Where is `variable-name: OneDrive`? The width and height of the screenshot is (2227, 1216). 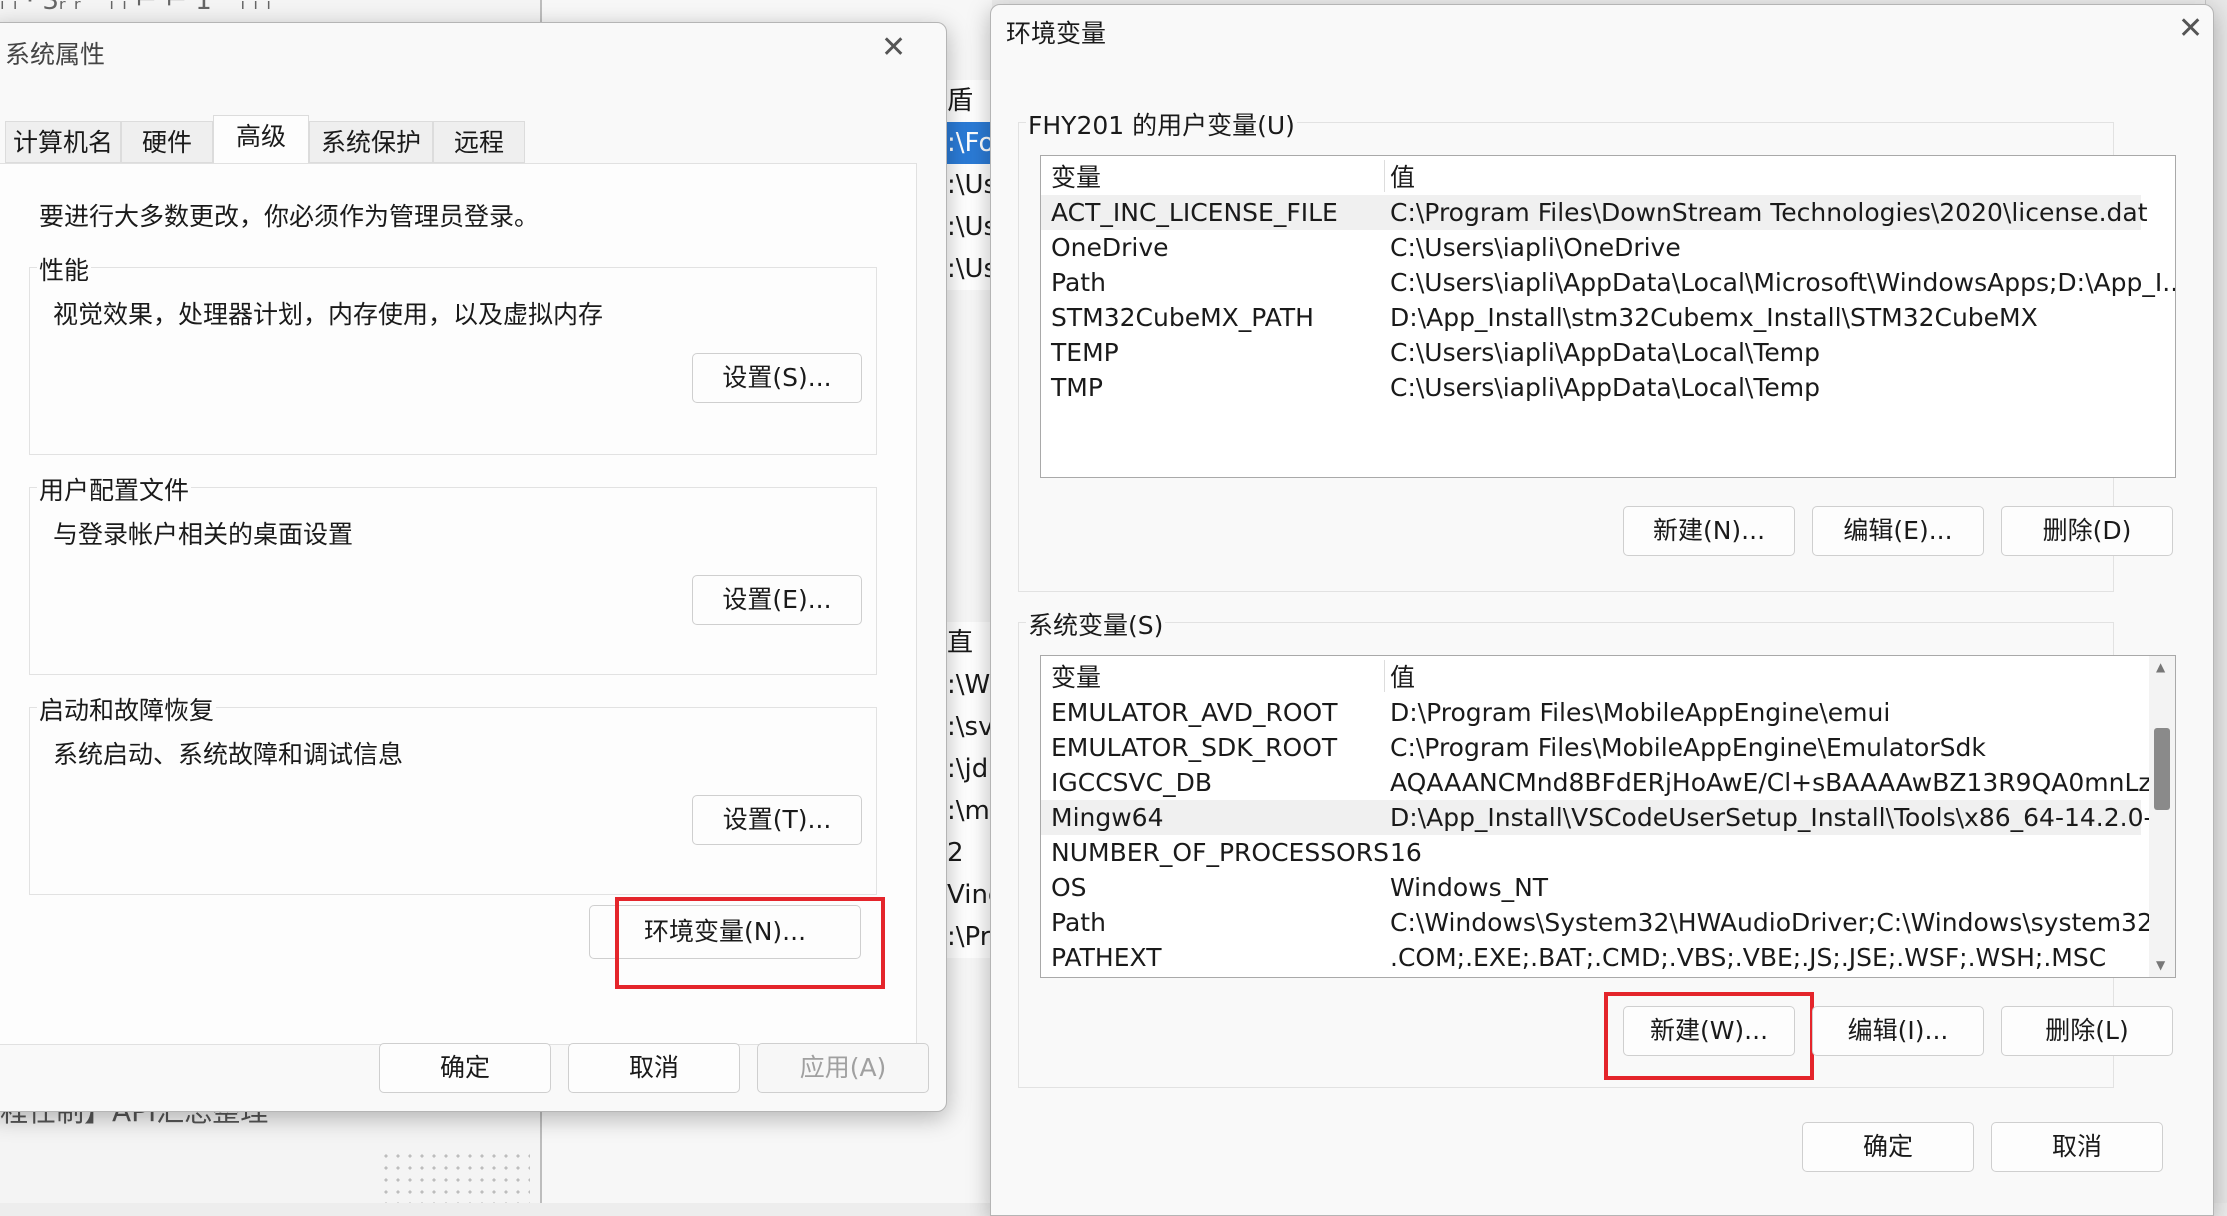 variable-name: OneDrive is located at coordinates (1110, 247).